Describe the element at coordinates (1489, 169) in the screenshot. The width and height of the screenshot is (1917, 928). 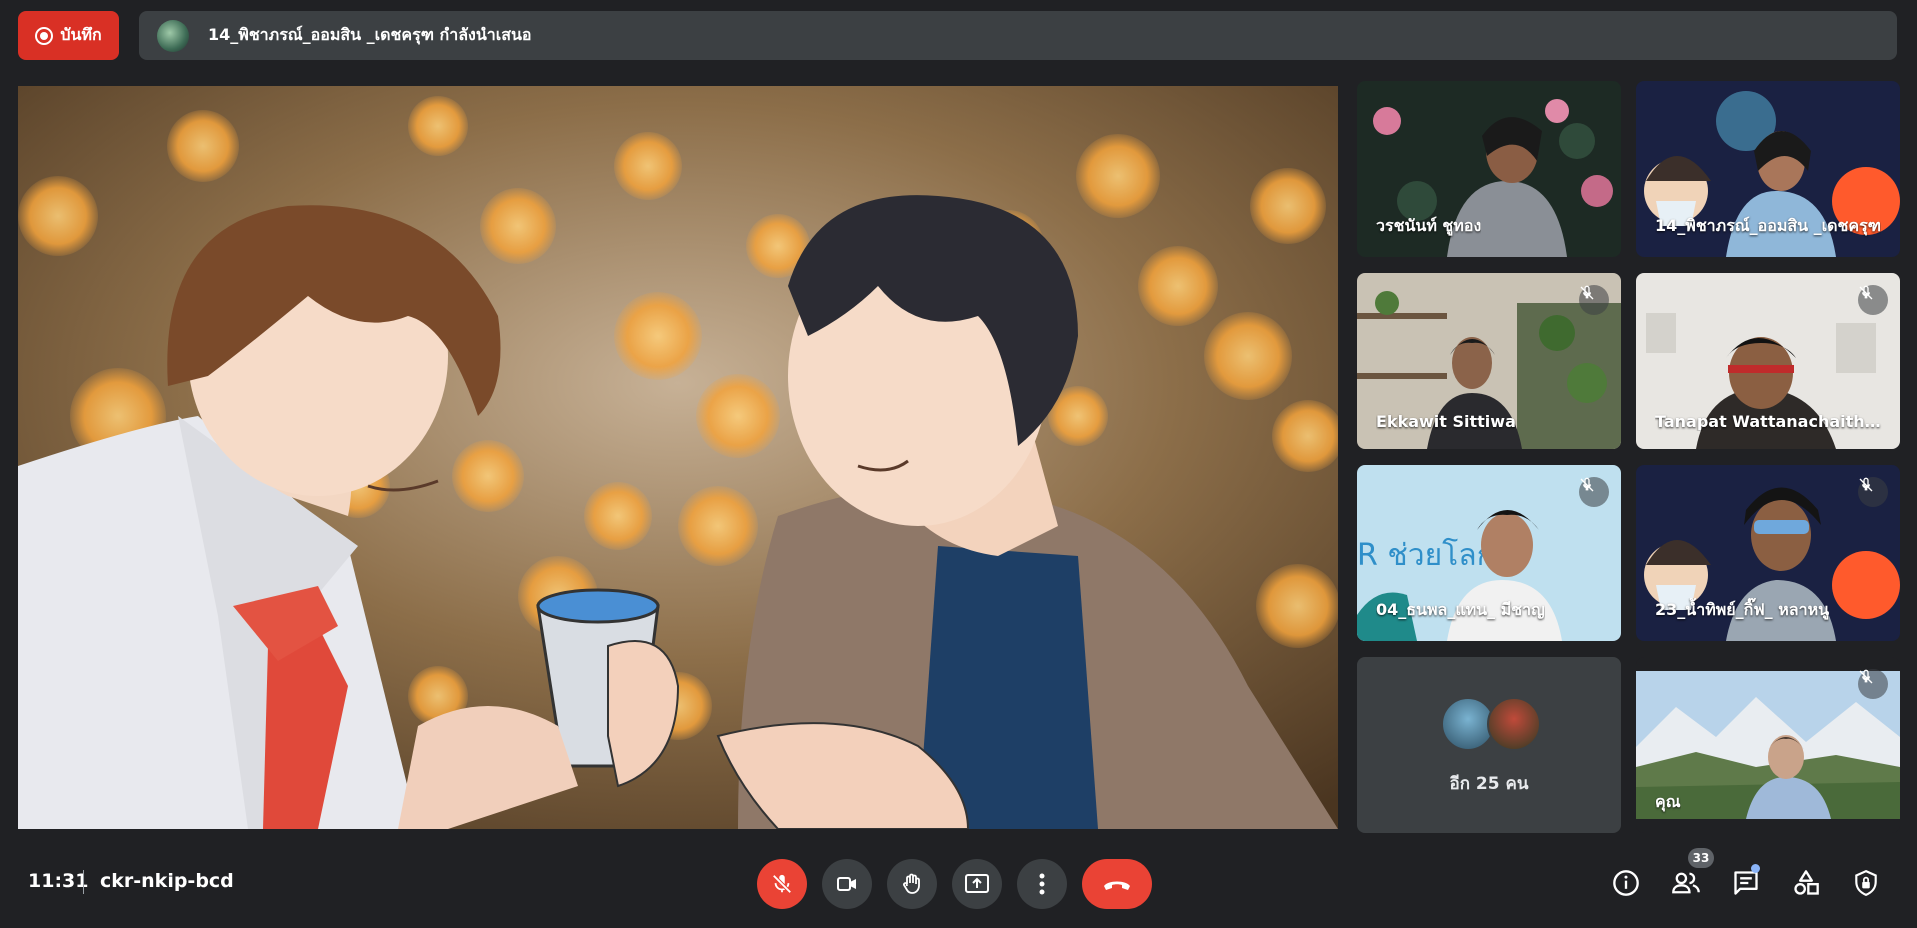
I see `participant-tile: วรชนันท์ ชูทอง` at that location.